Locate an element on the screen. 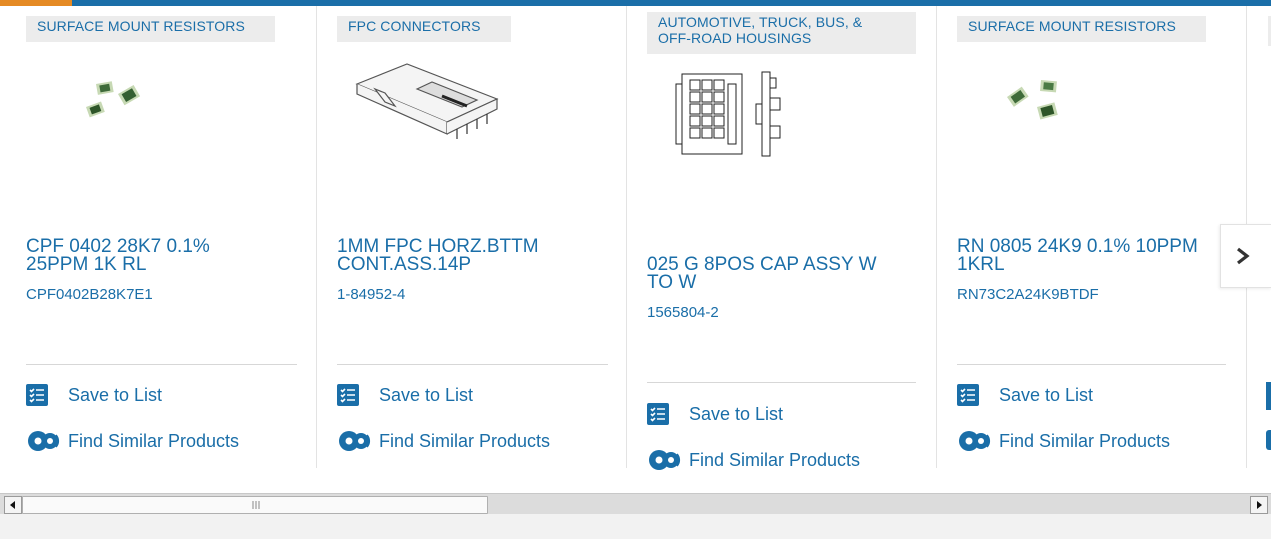 This screenshot has width=1271, height=539. scroll-right-button is located at coordinates (1259, 505).